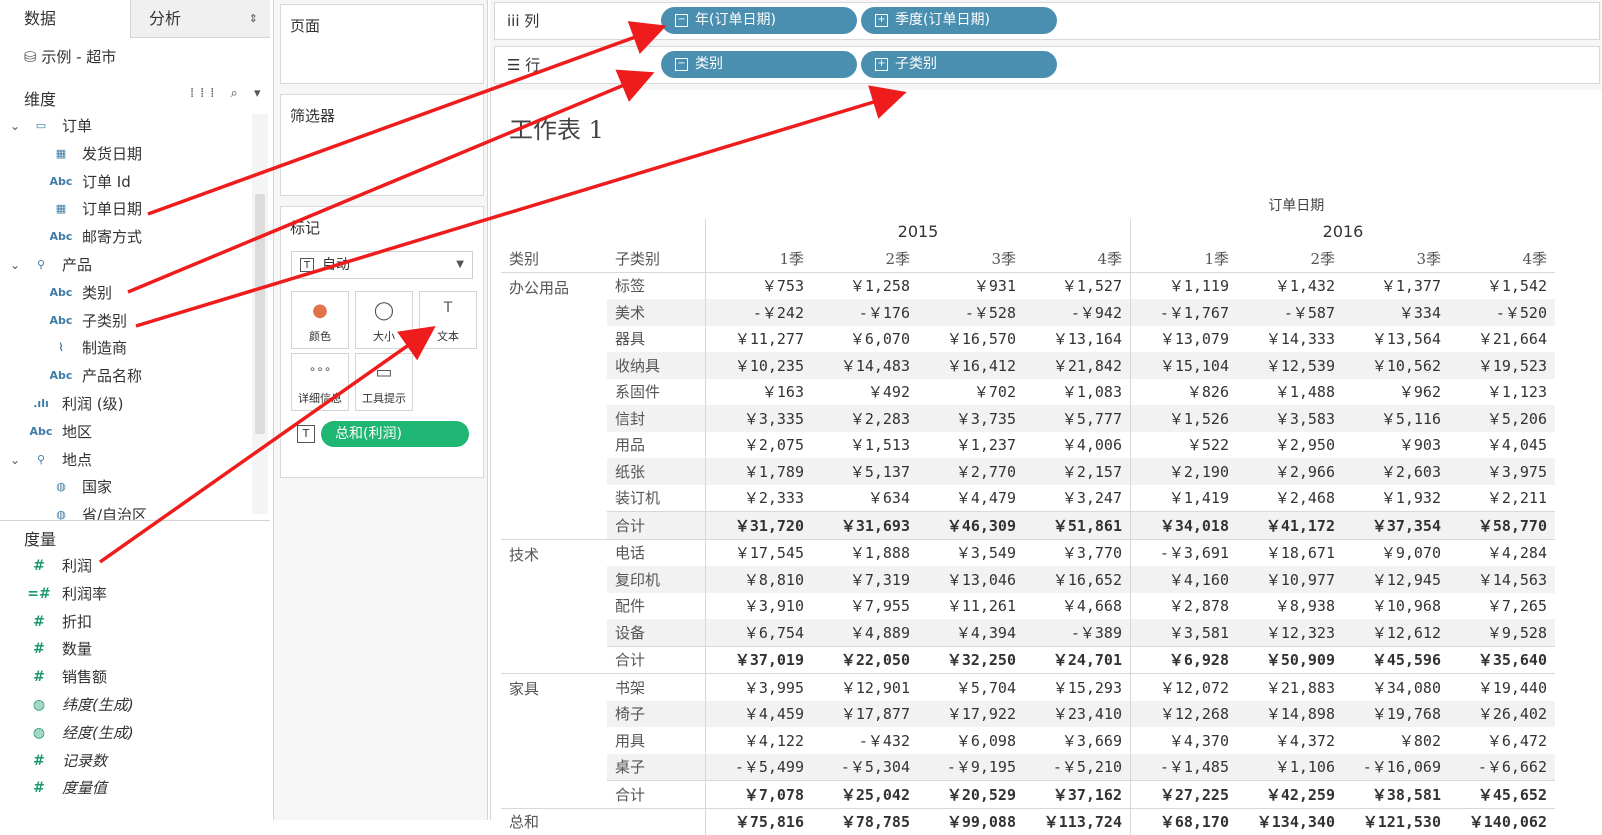  I want to click on value-cell: ￥5,137, so click(865, 471).